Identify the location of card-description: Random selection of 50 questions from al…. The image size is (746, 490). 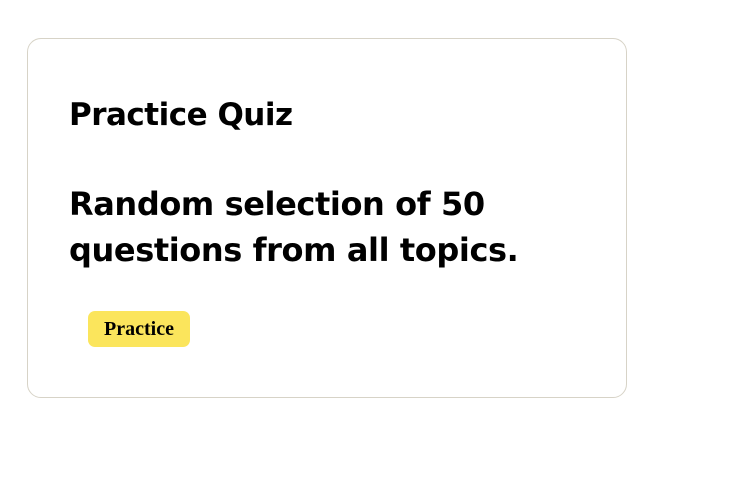
(294, 227).